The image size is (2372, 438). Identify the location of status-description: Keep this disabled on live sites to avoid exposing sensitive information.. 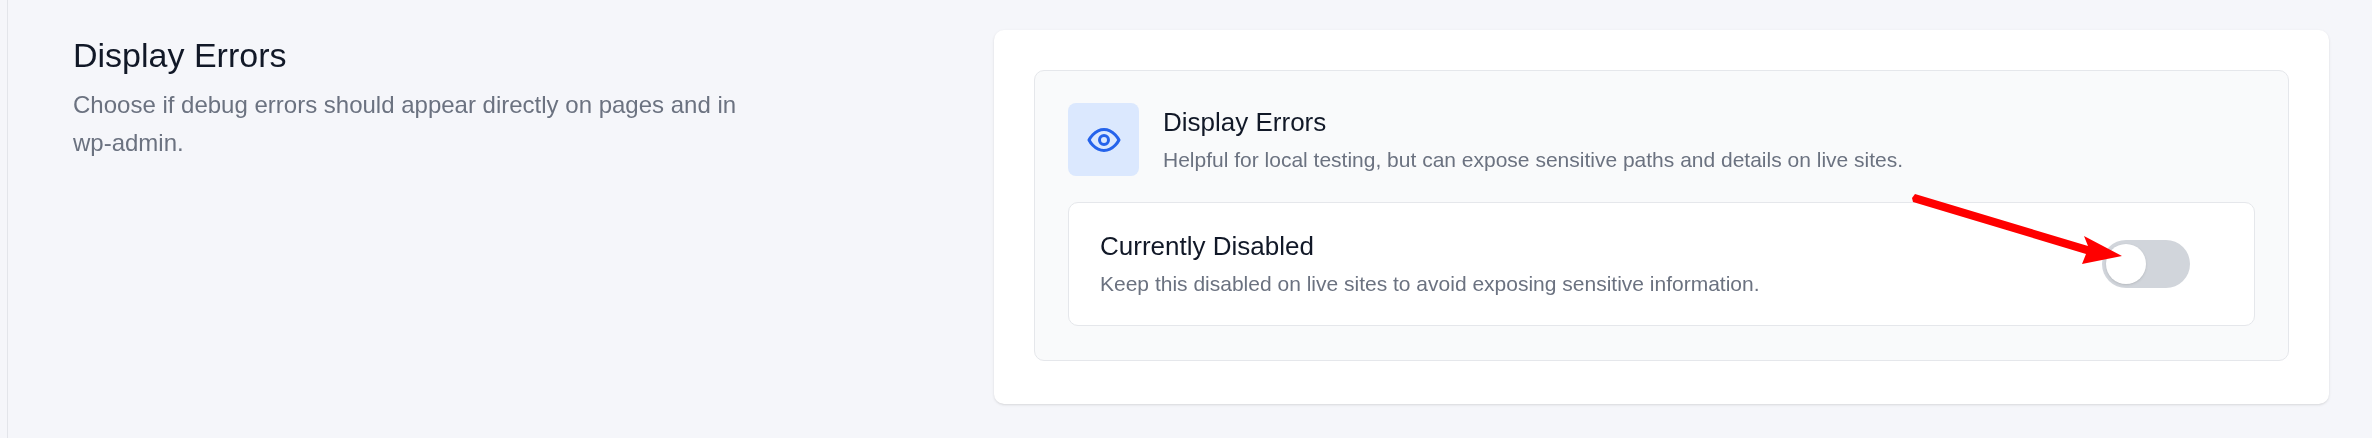
(1430, 284).